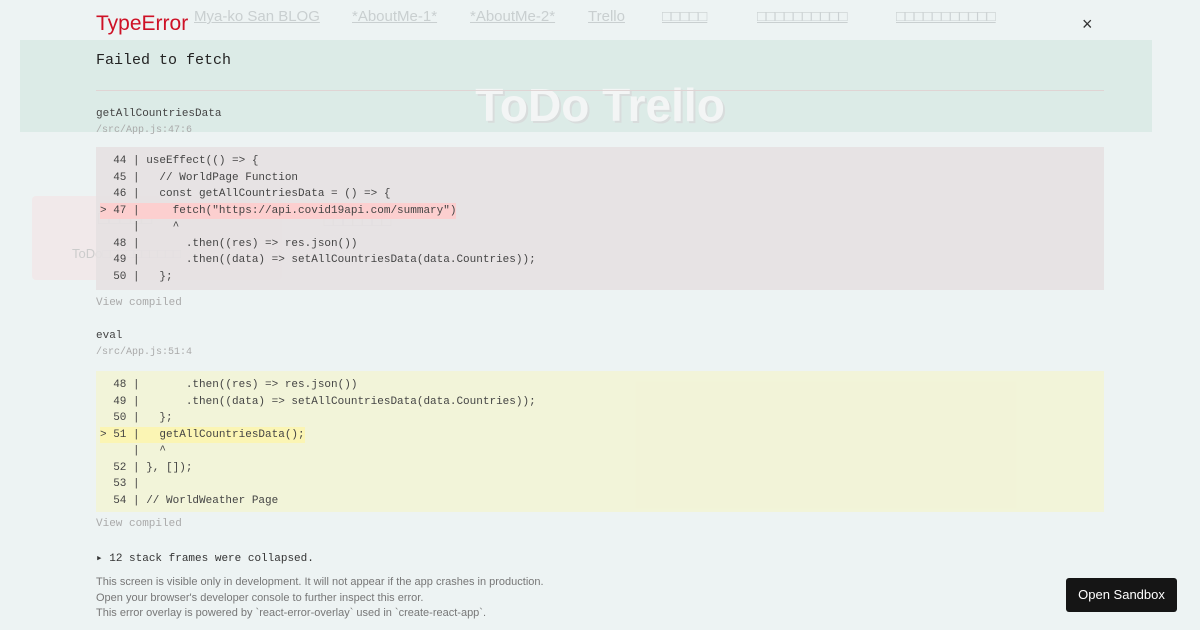 This screenshot has height=630, width=1200. What do you see at coordinates (109, 336) in the screenshot?
I see `frame-function: eval` at bounding box center [109, 336].